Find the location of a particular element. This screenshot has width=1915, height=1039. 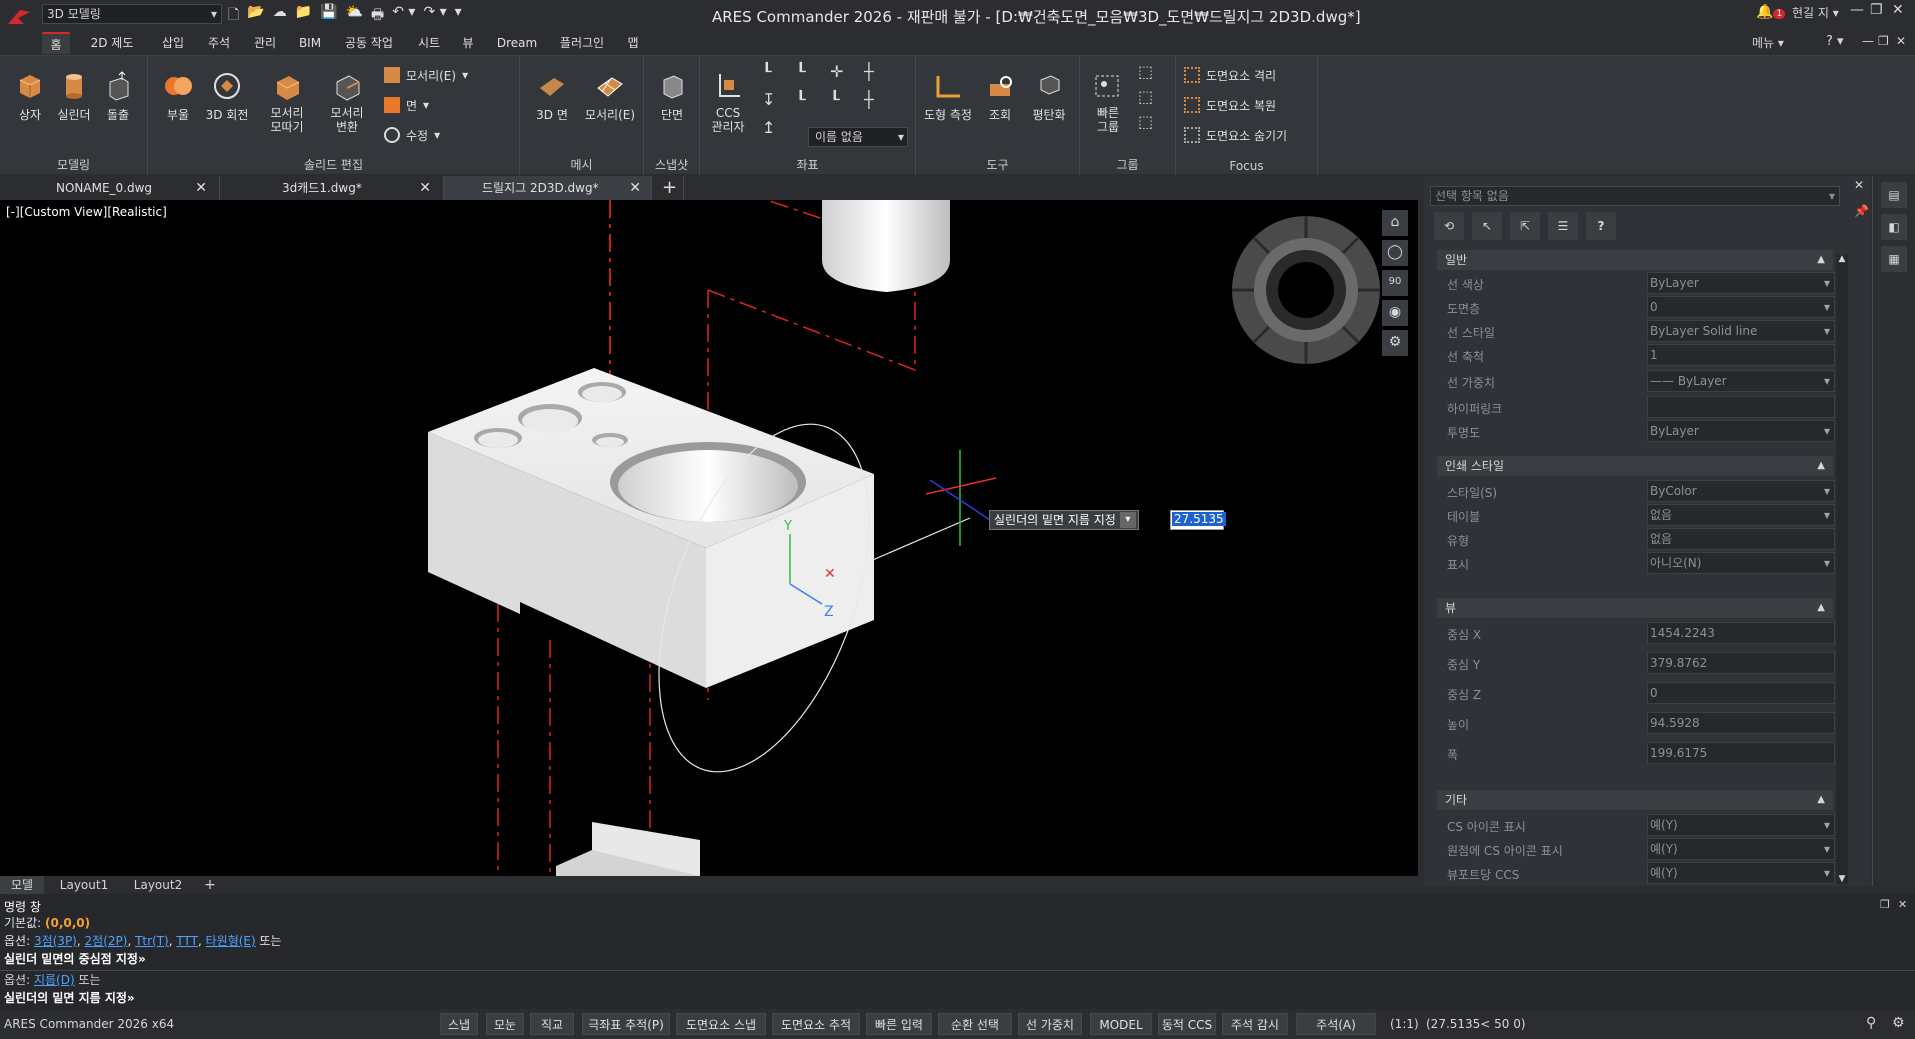

dock-palette-icon: ▦ is located at coordinates (1894, 259).